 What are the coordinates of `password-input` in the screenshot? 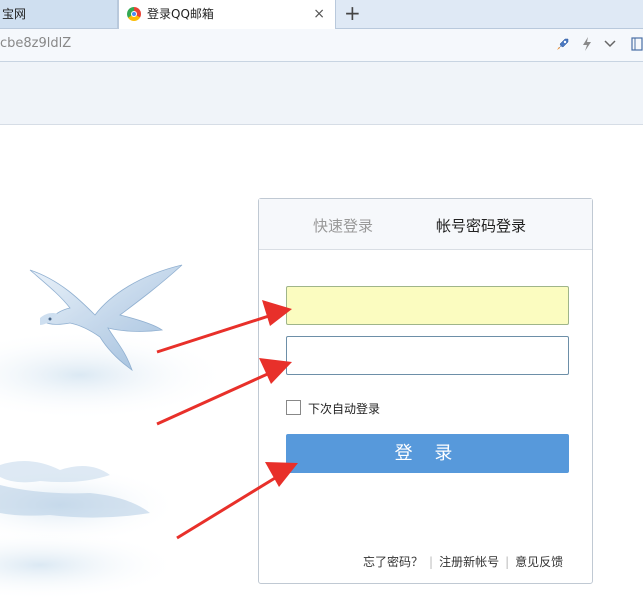 It's located at (427, 355).